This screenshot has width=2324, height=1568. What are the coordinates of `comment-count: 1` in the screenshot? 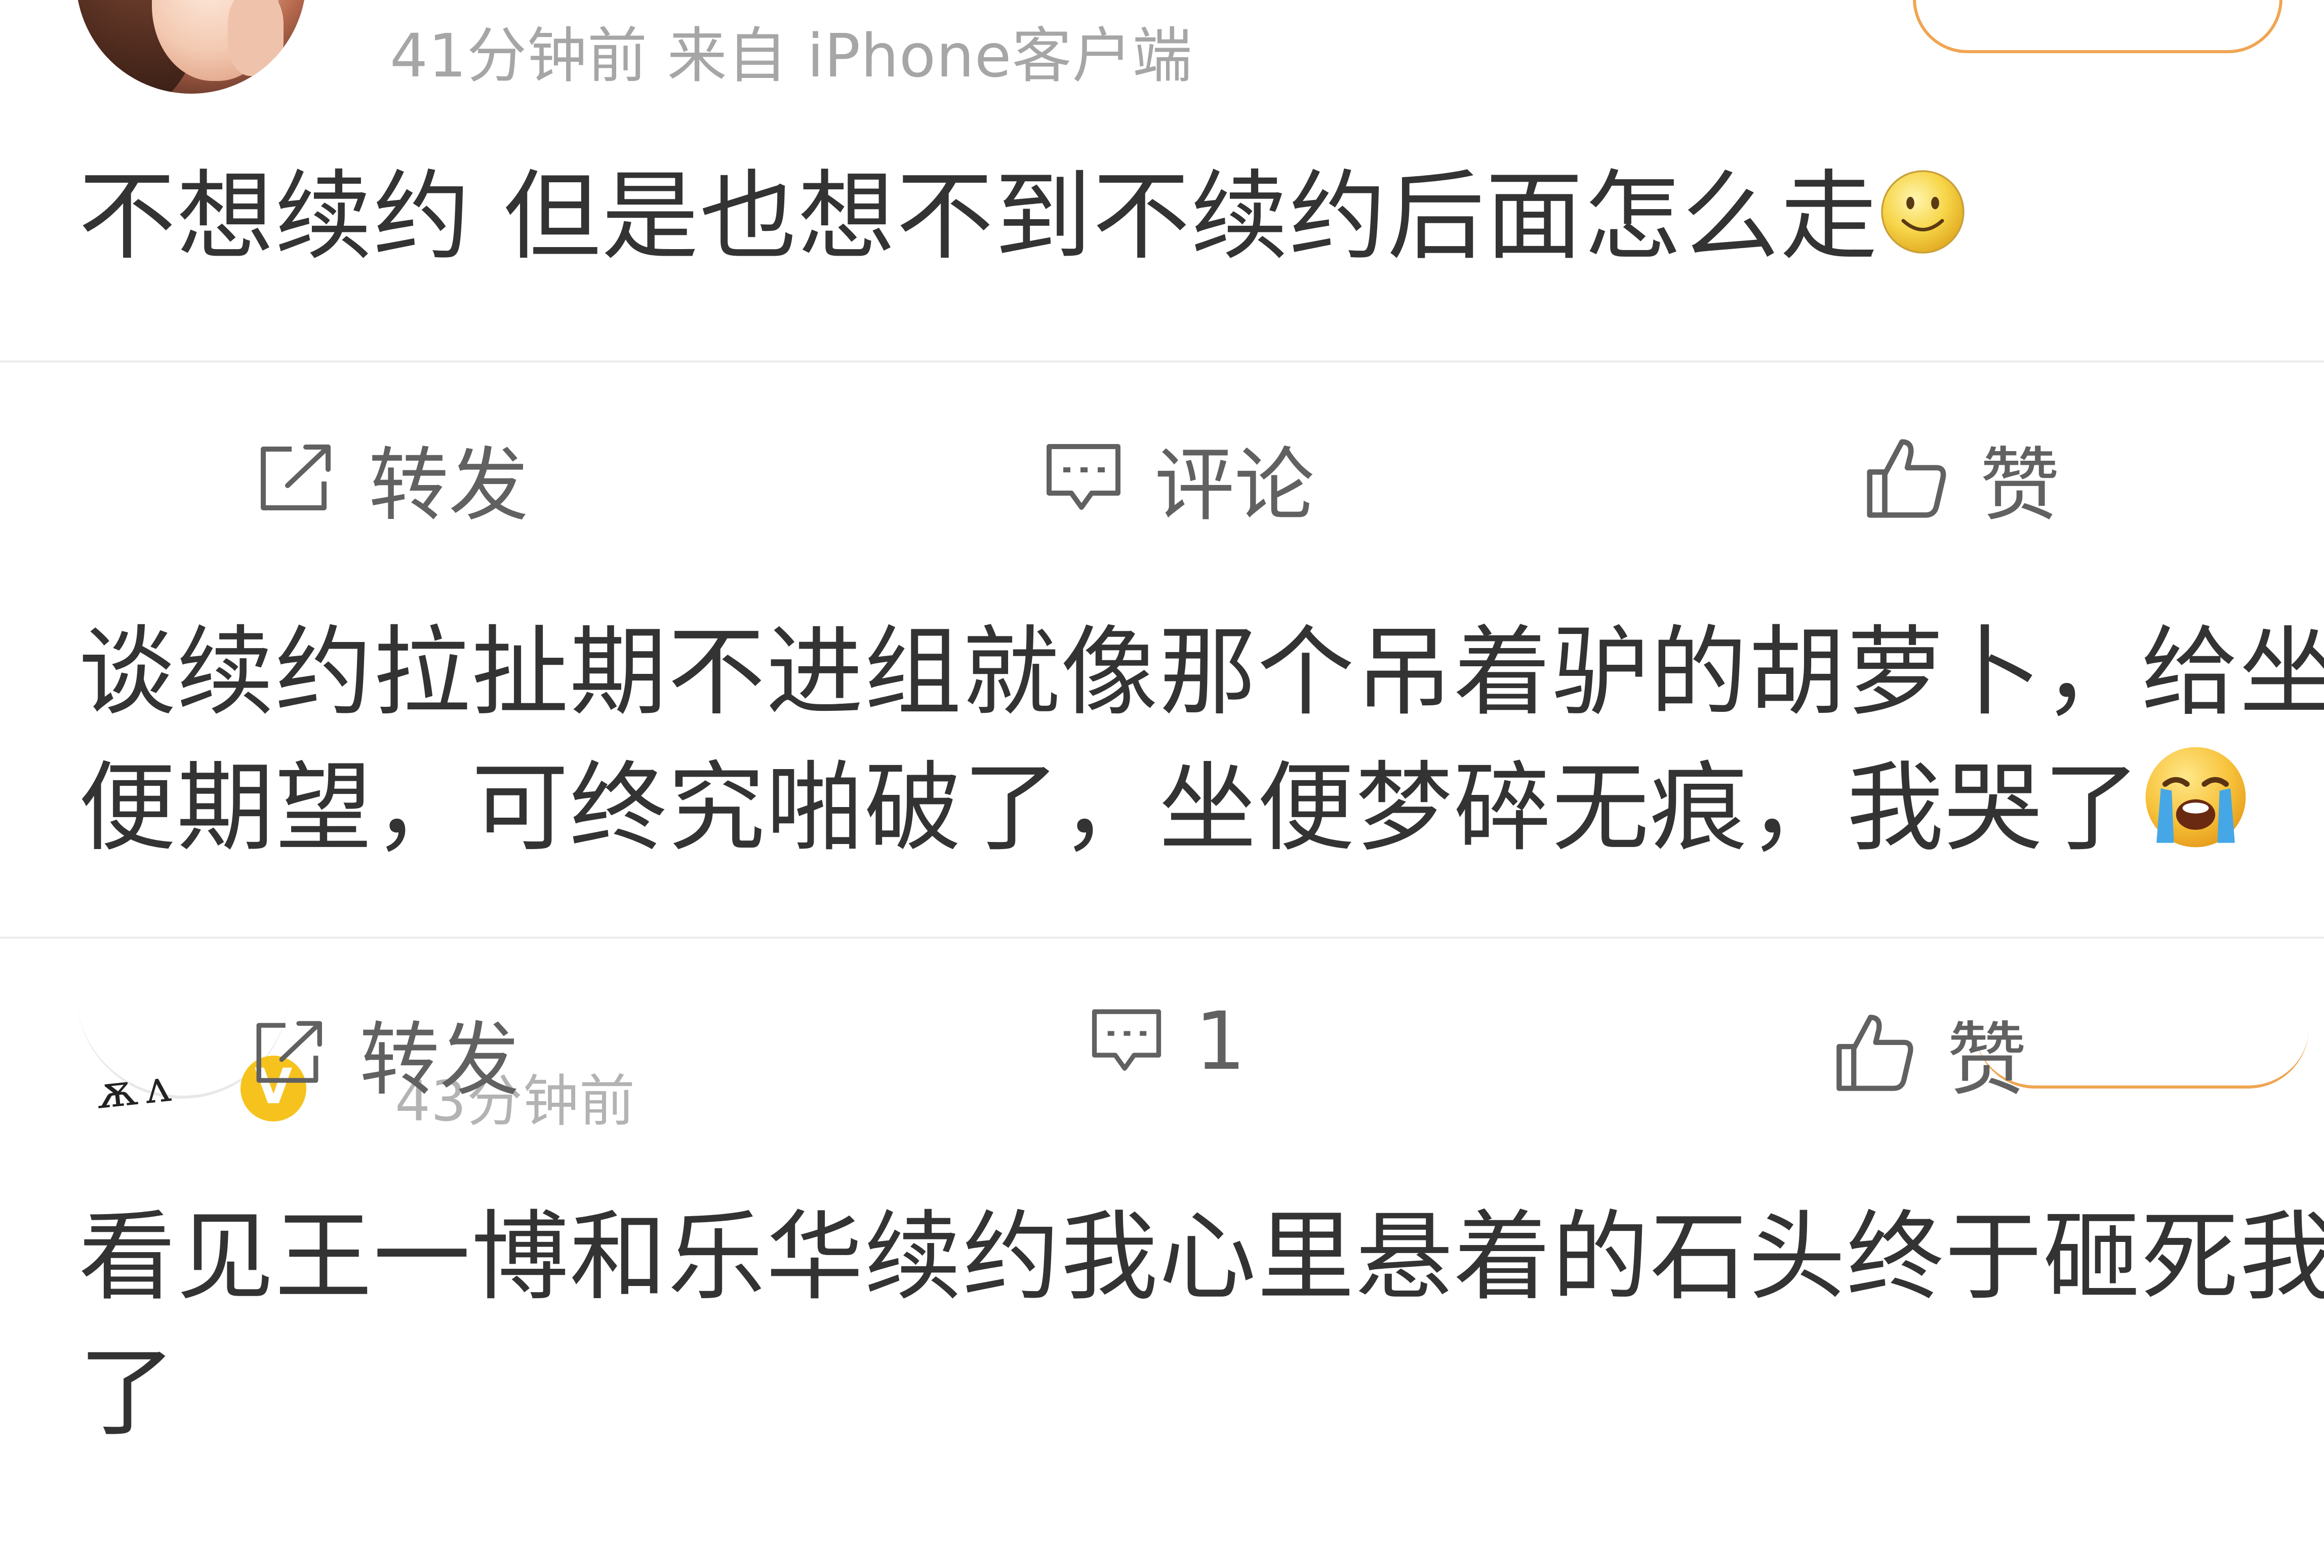 It's located at (1221, 1042).